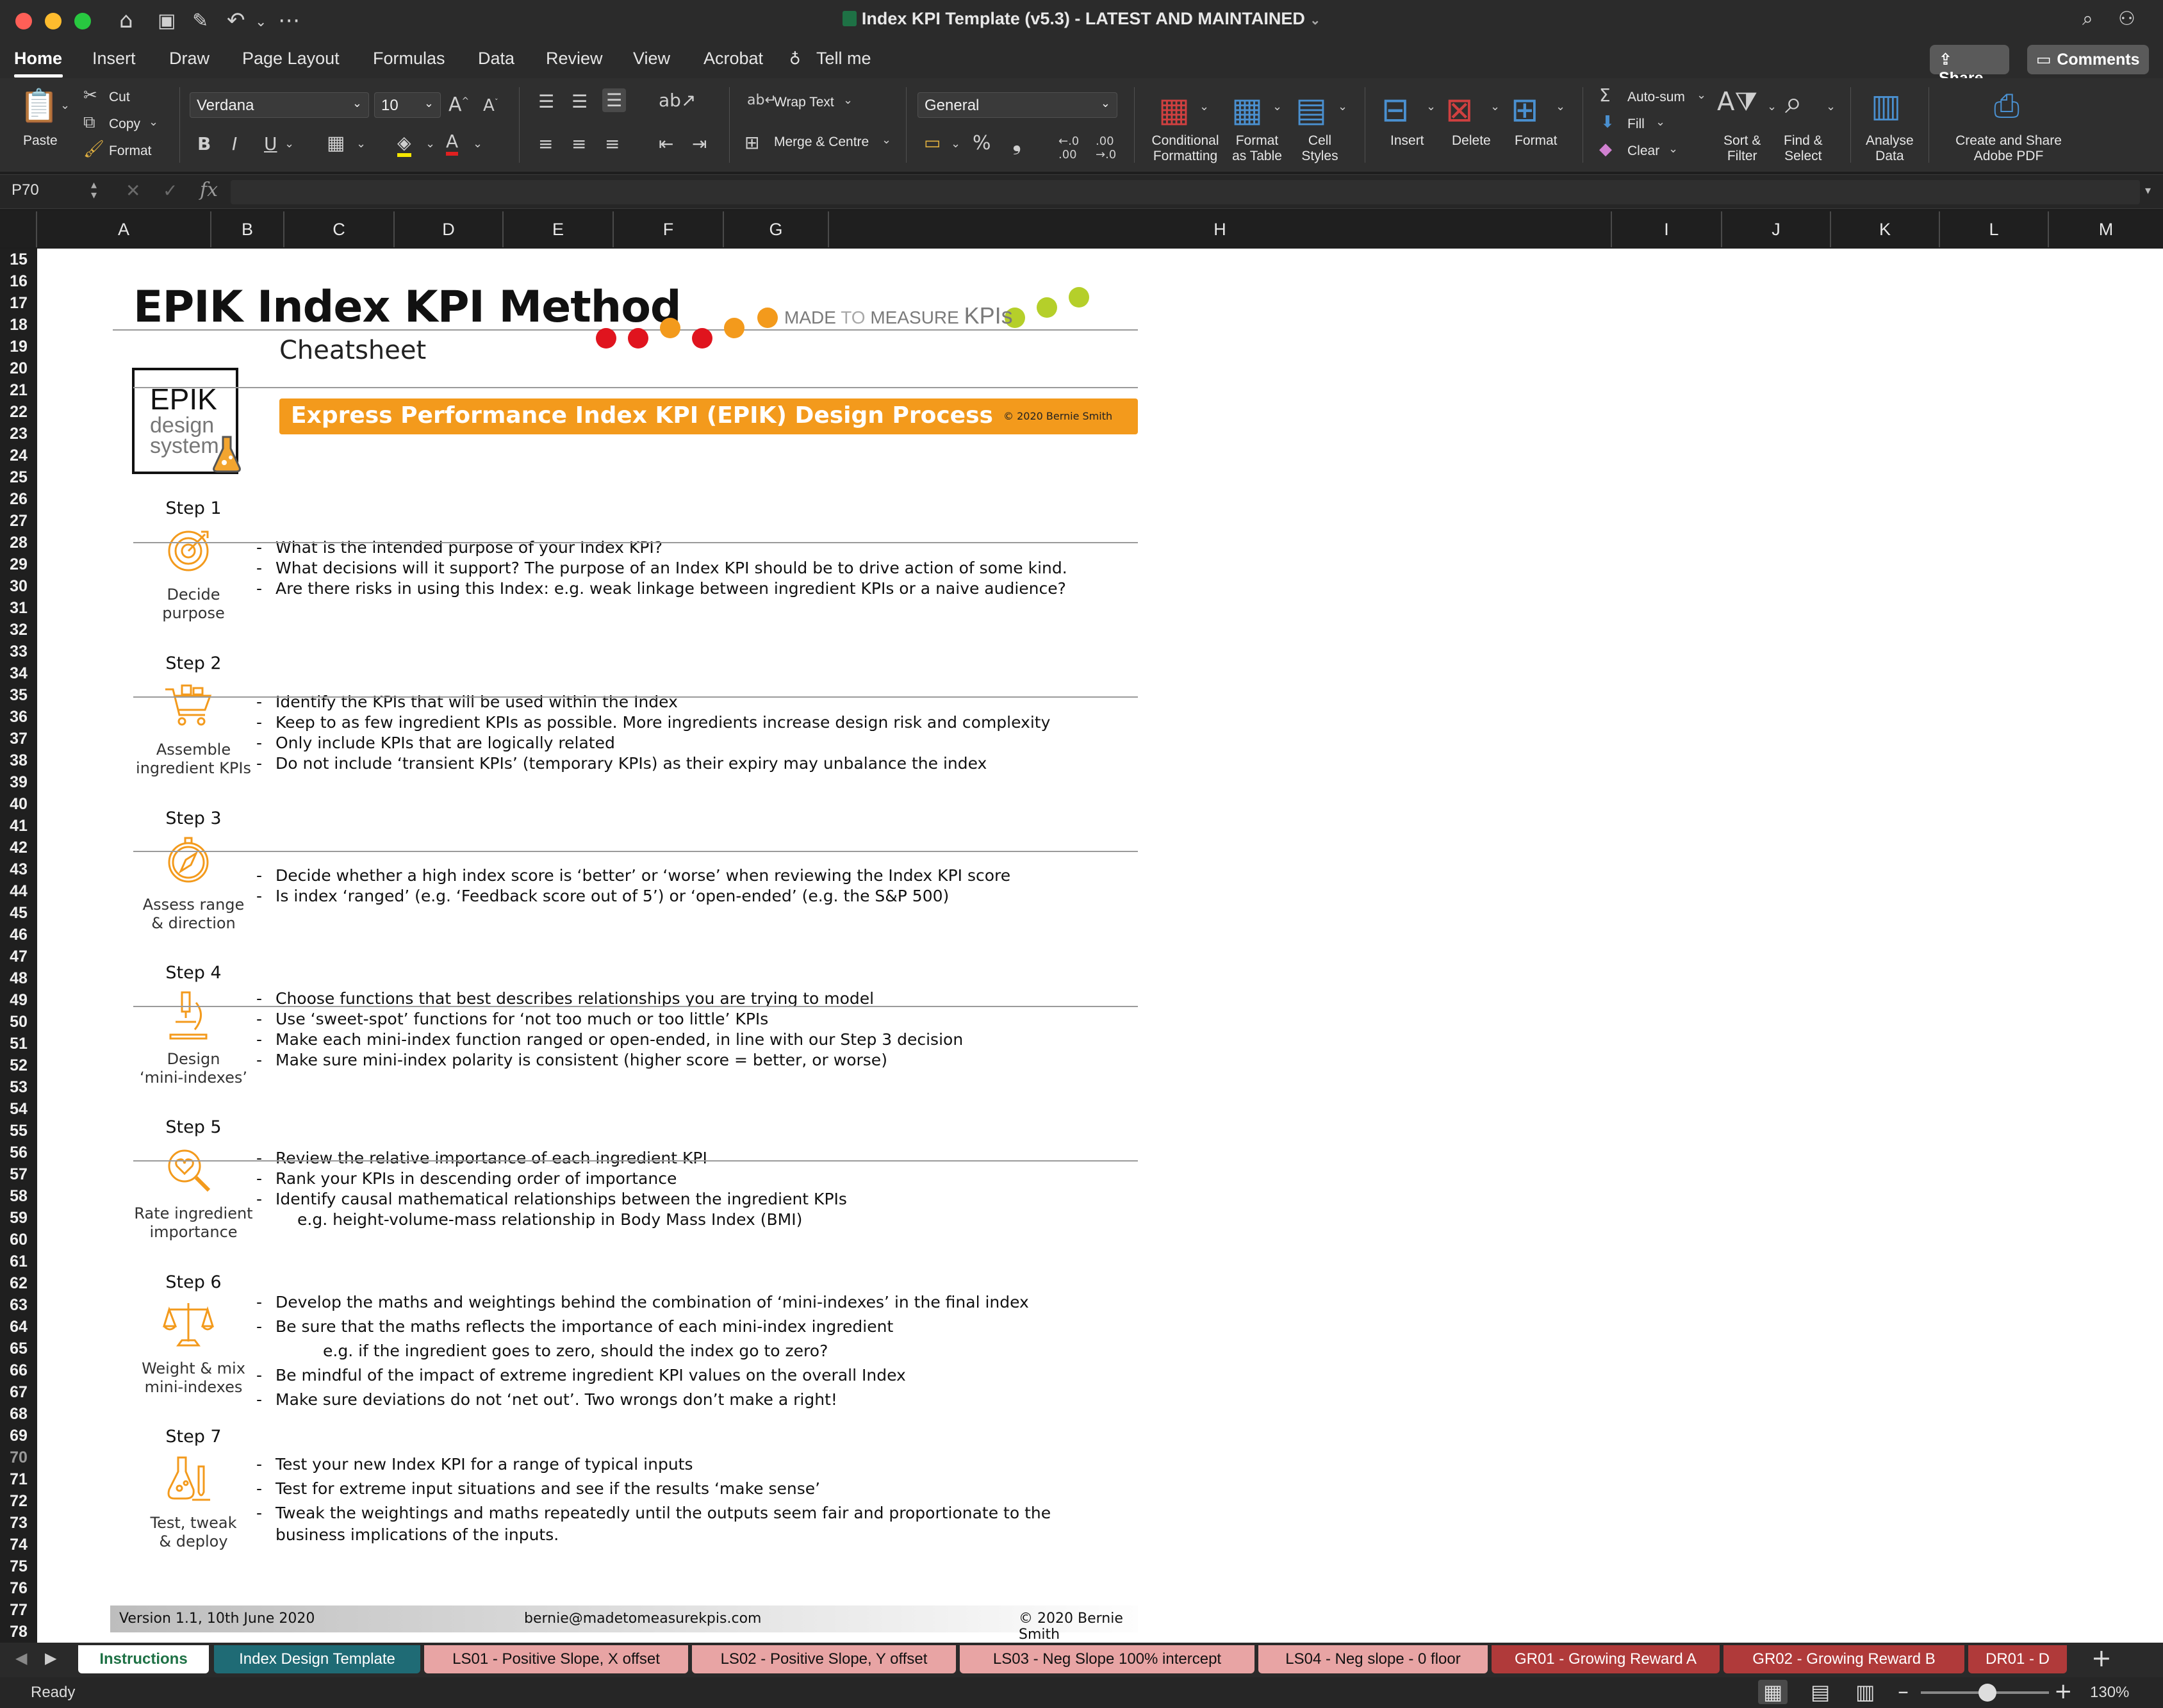  What do you see at coordinates (50, 1658) in the screenshot?
I see `scroll-tabs-right-icon: ▶` at bounding box center [50, 1658].